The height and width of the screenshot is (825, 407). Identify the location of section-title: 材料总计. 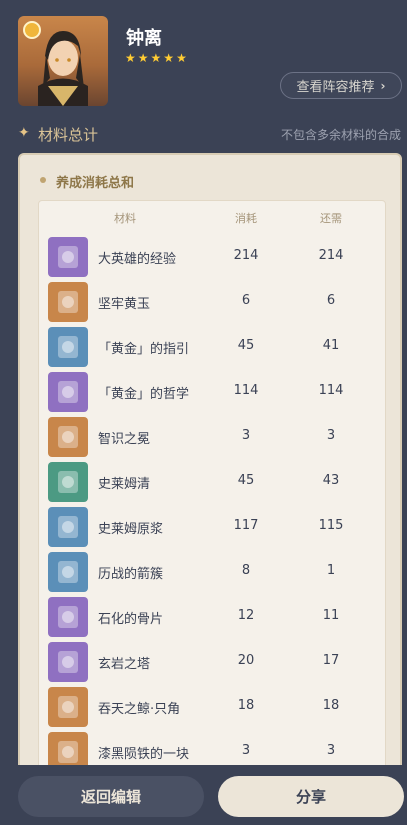
(68, 135).